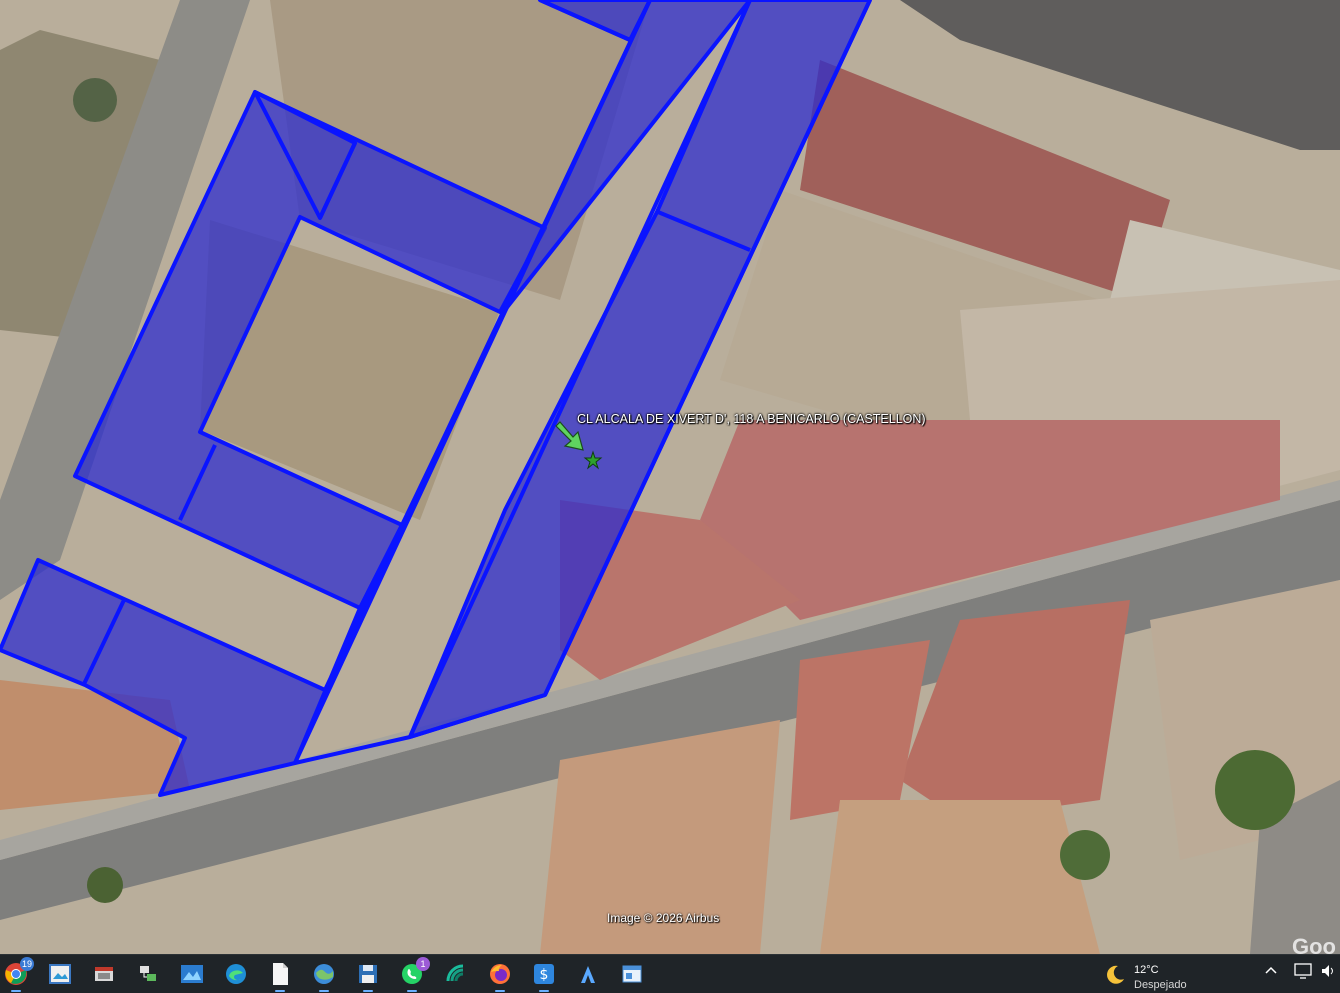  What do you see at coordinates (588, 974) in the screenshot?
I see `app-a-icon` at bounding box center [588, 974].